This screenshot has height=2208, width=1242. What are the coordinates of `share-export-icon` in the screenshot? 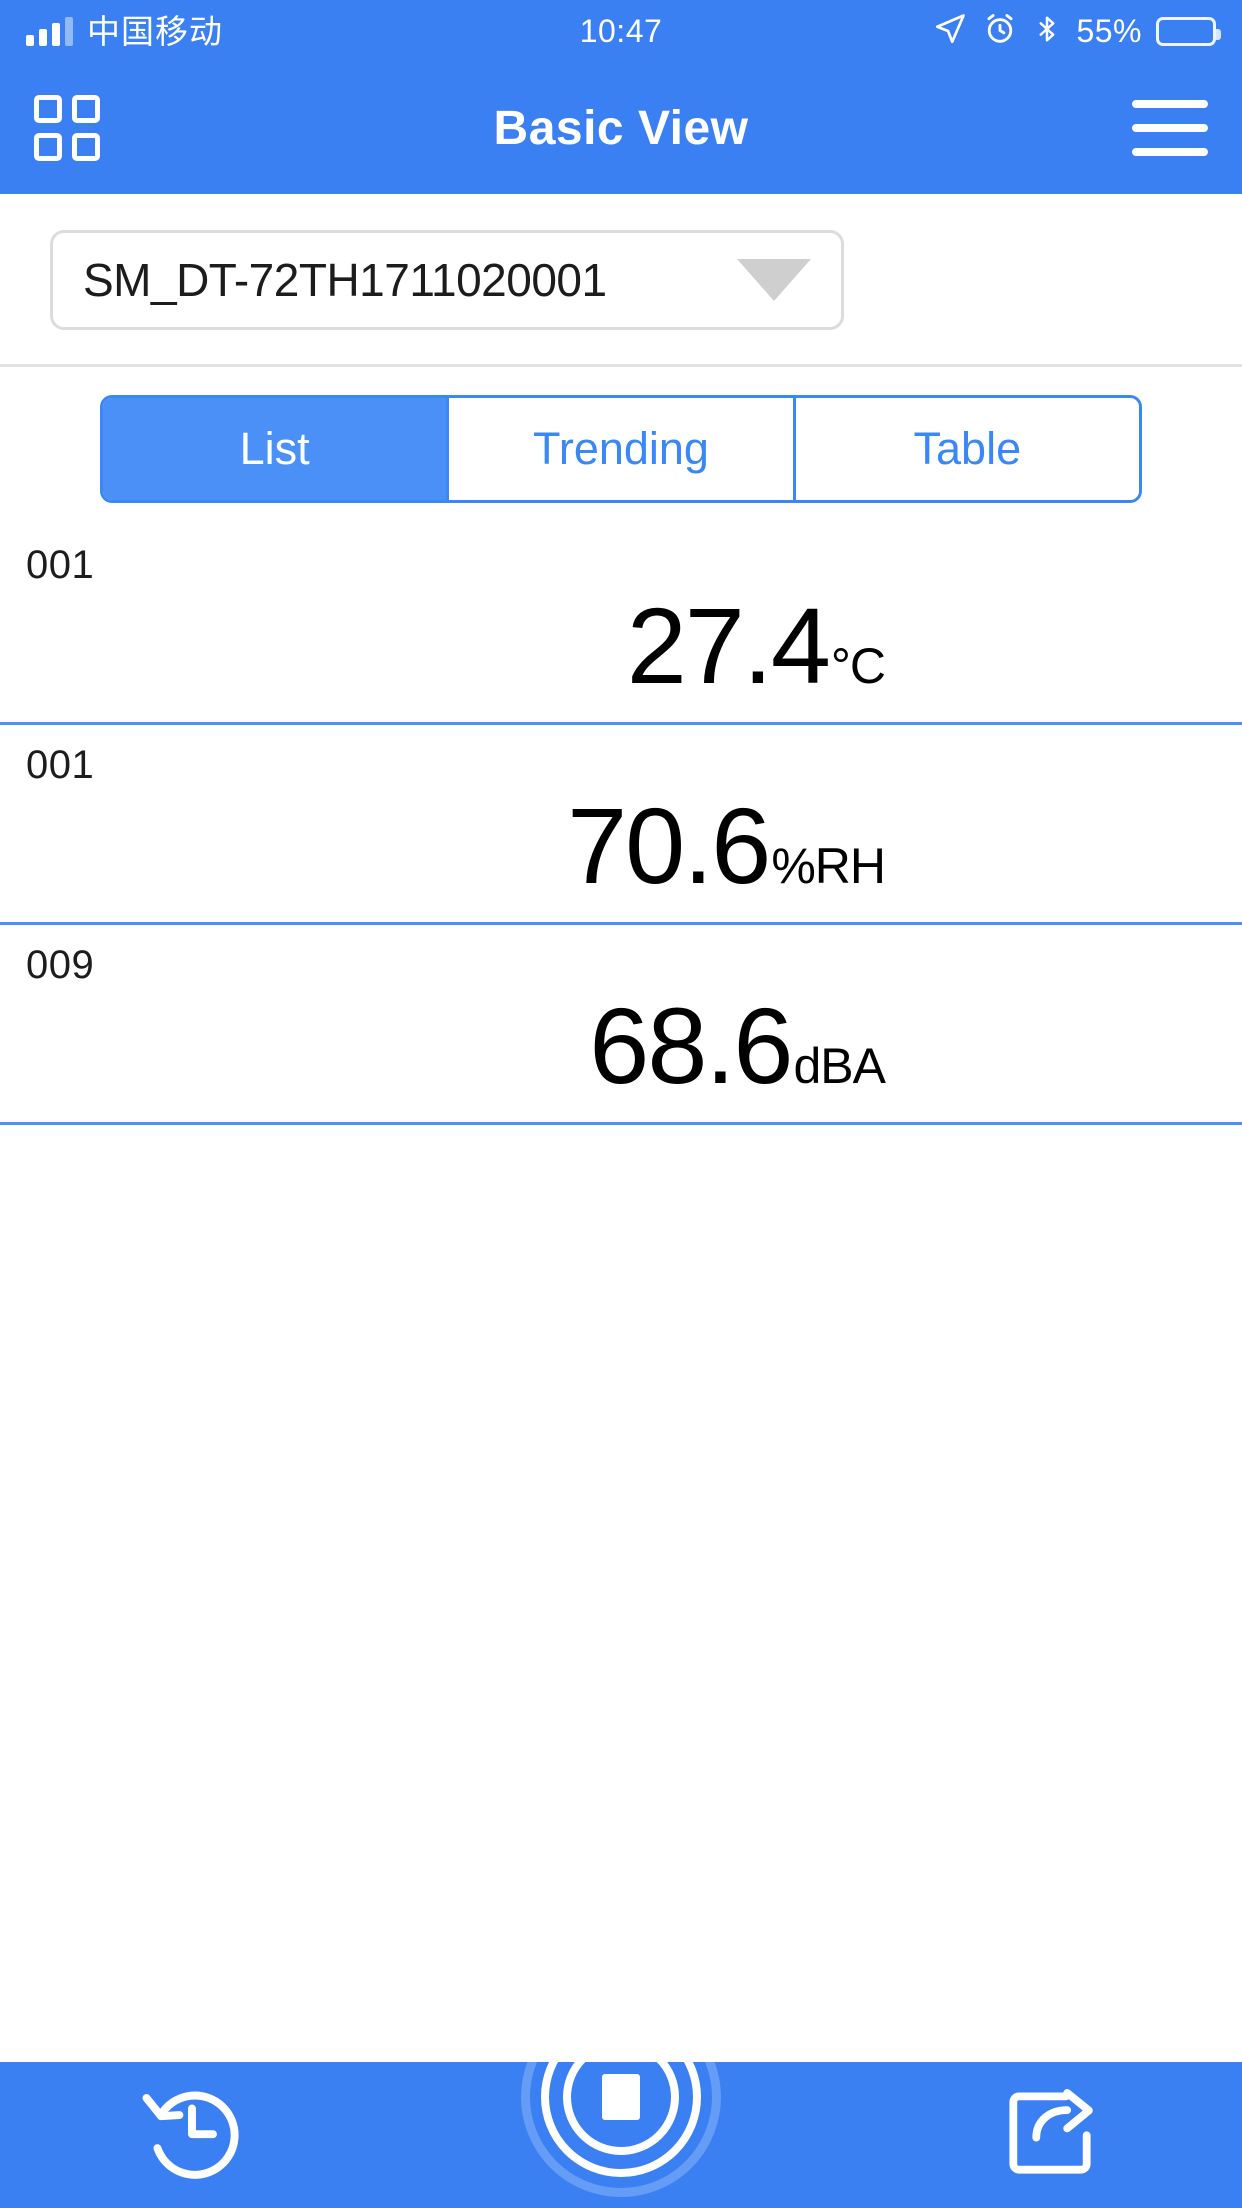 It's located at (1050, 2135).